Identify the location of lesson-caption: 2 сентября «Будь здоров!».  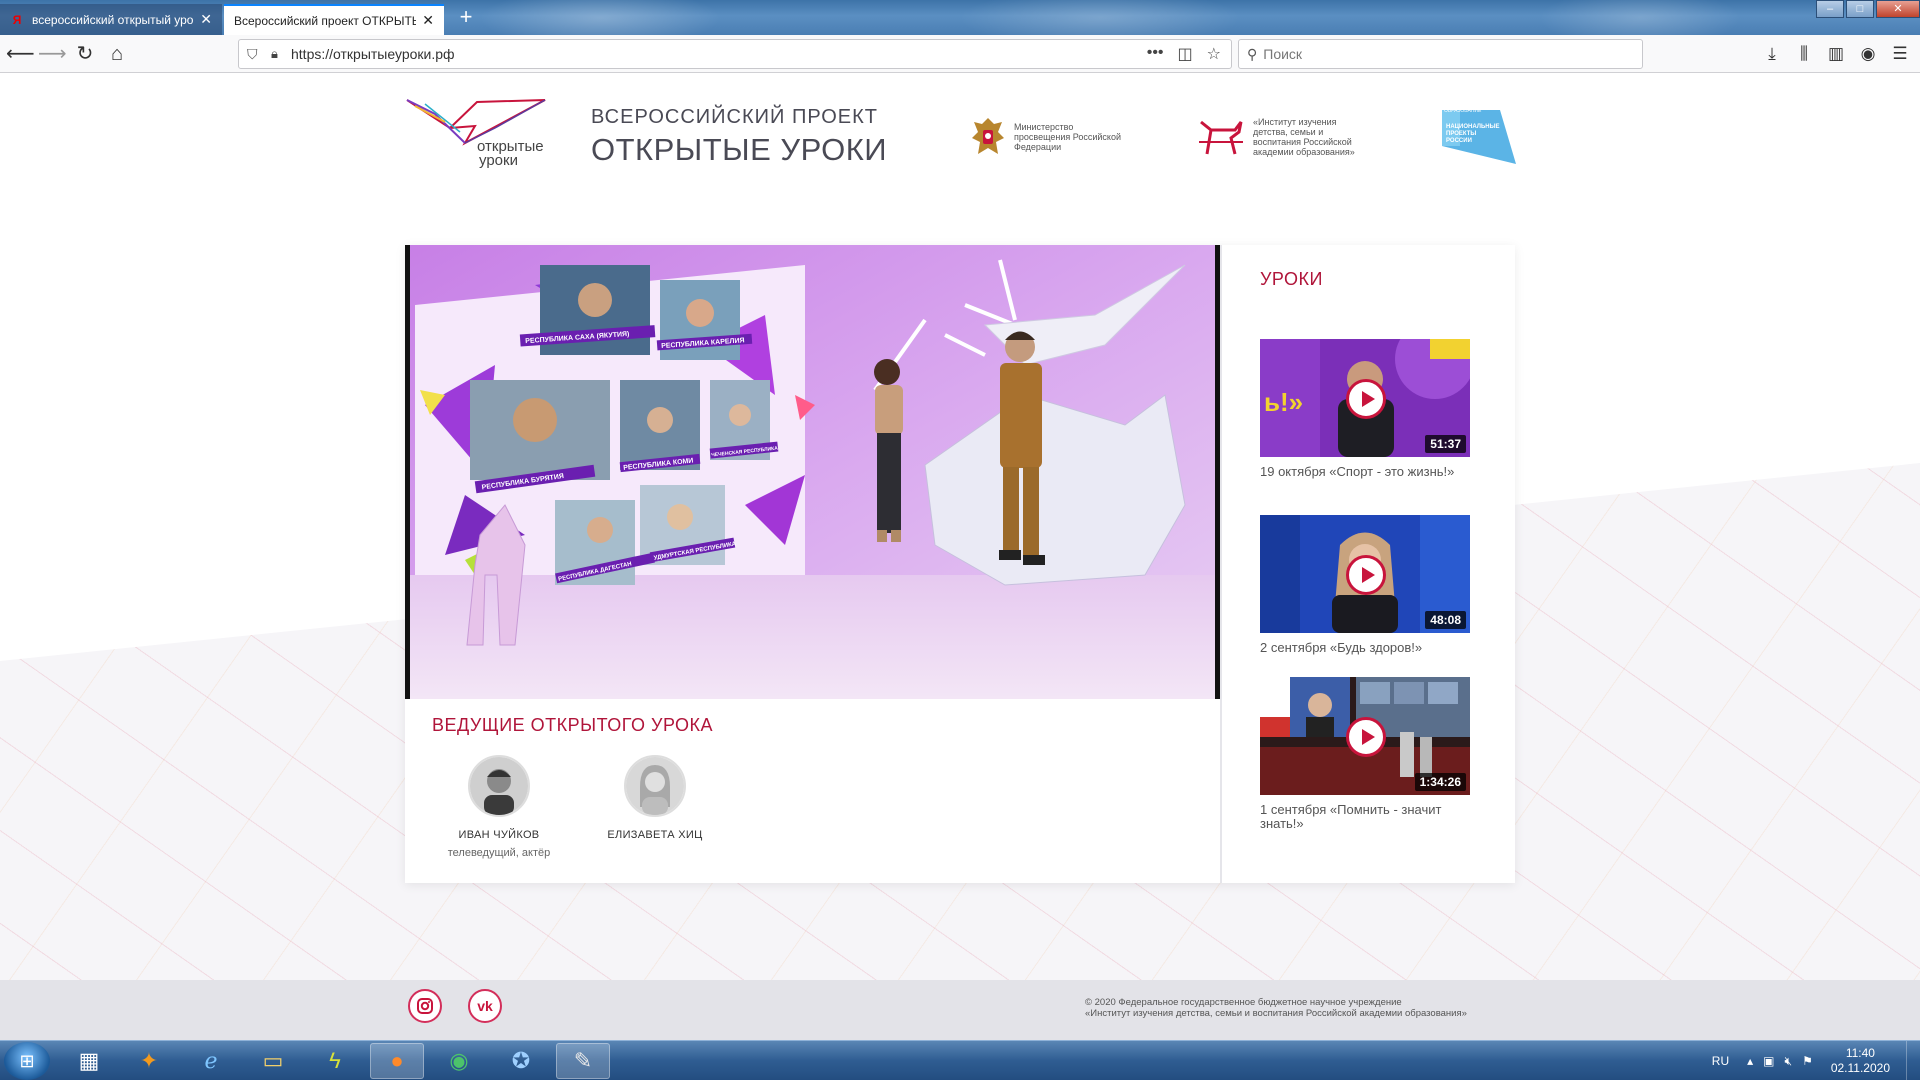
(1365, 648).